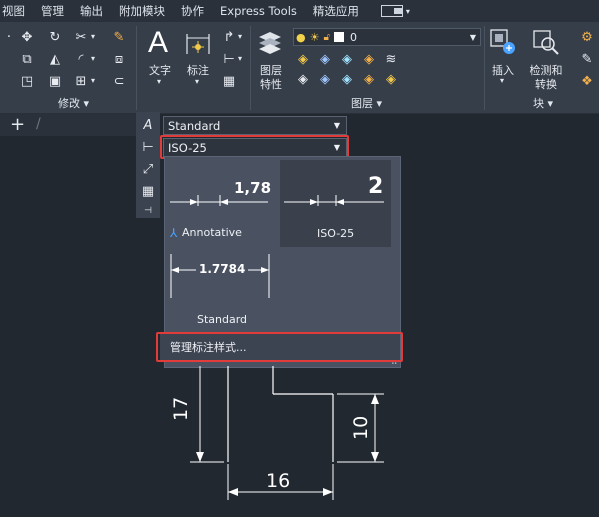  I want to click on modify-panel-label: 修改 ▾, so click(73, 103).